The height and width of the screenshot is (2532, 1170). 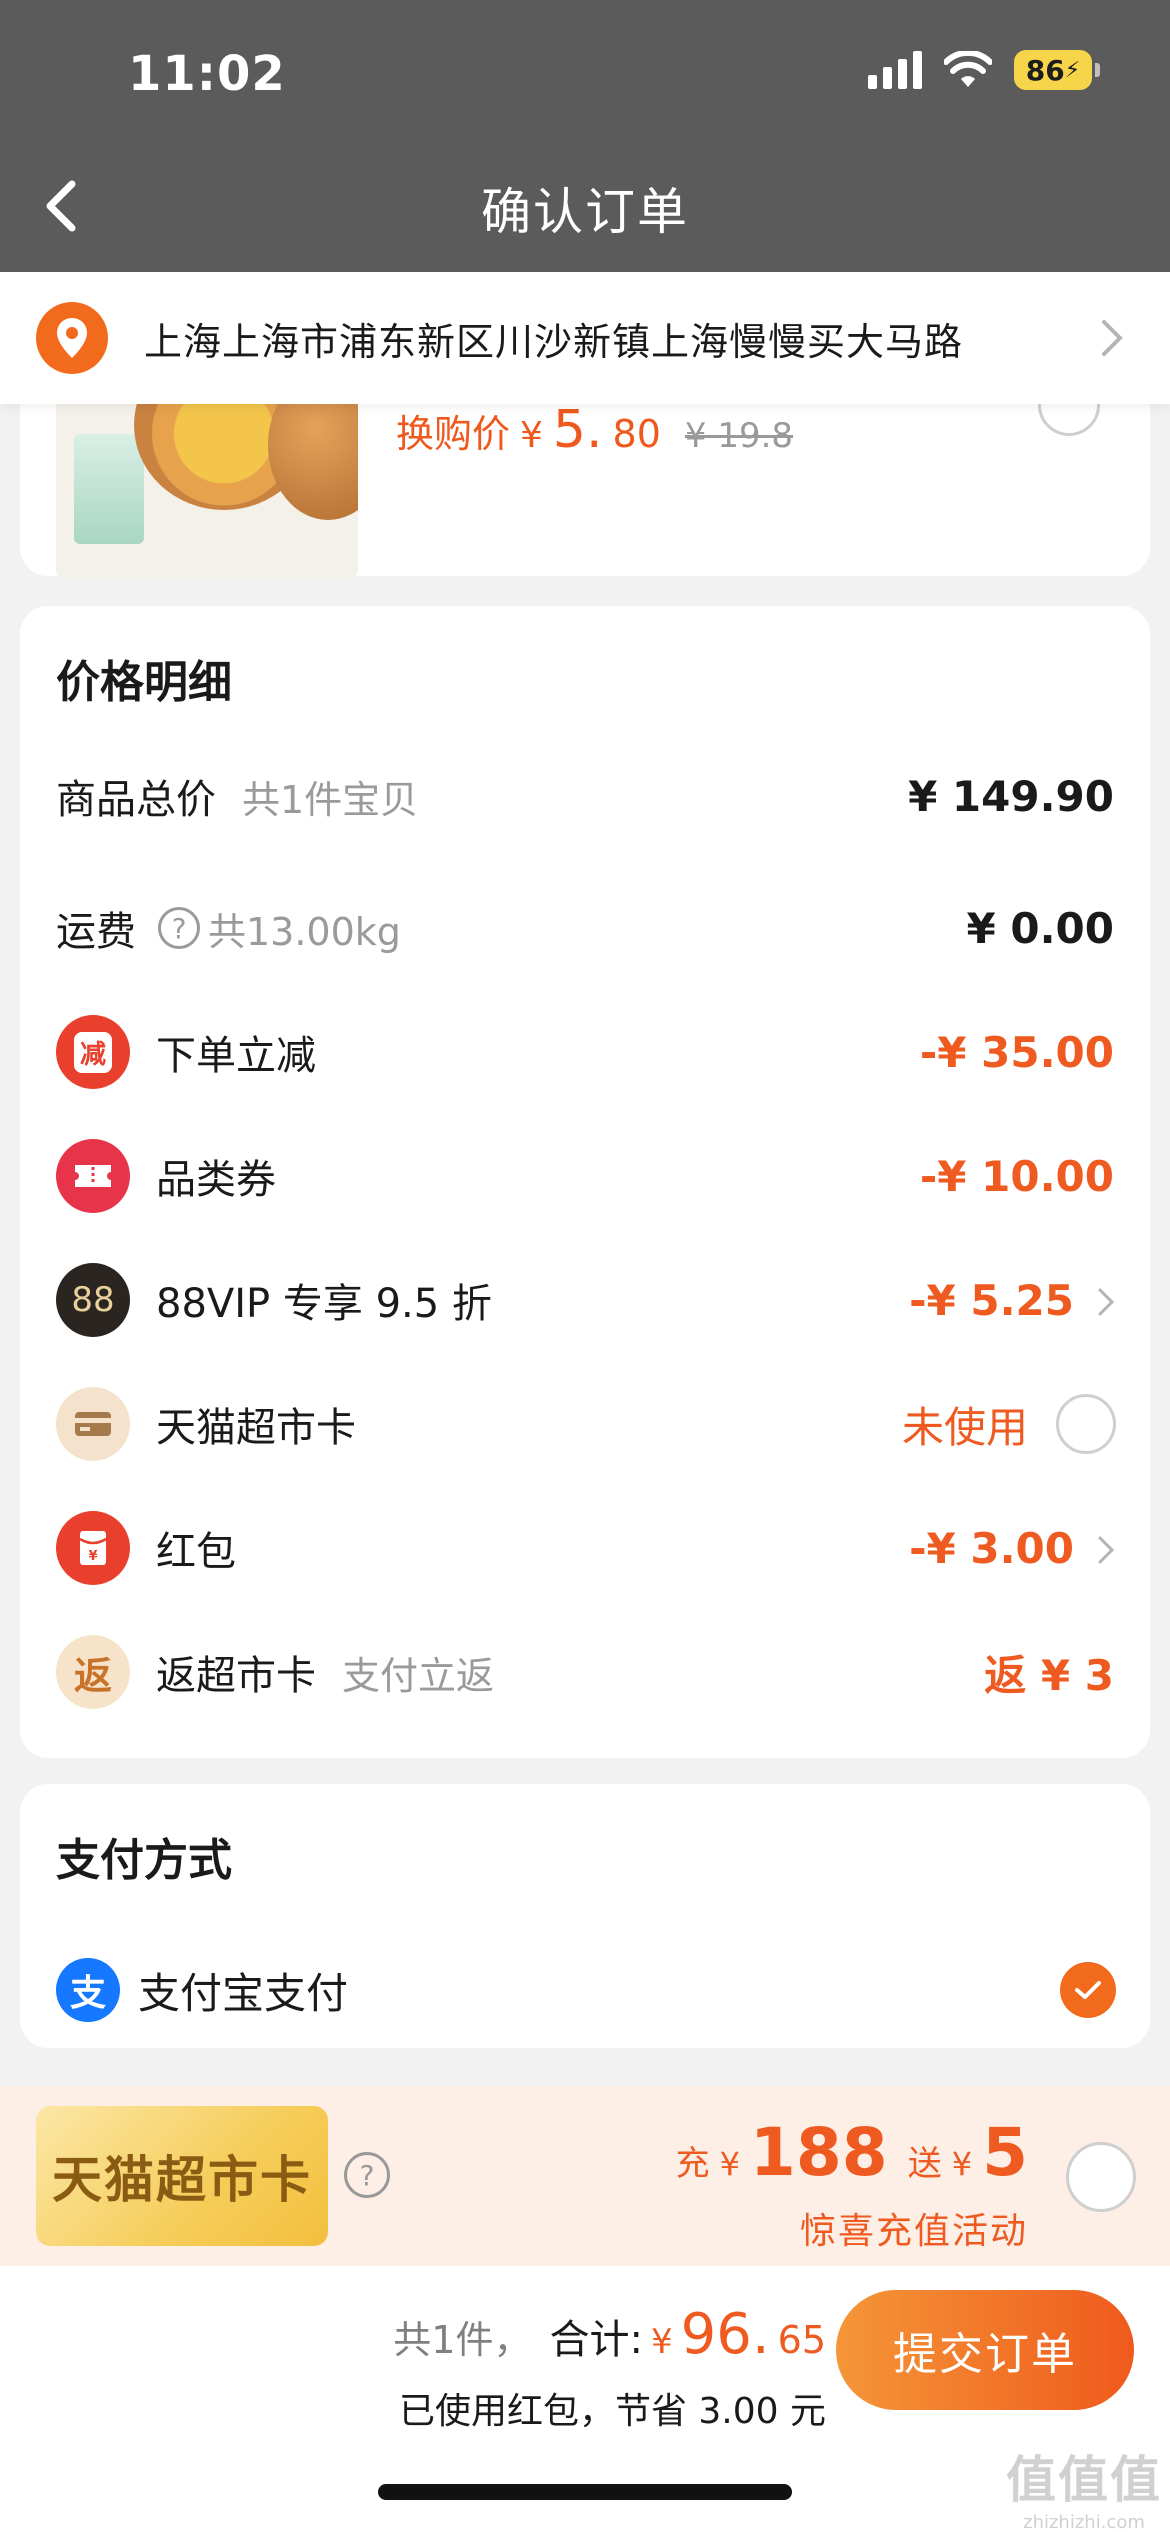 I want to click on status-icons: 86 ⚡, so click(x=984, y=70).